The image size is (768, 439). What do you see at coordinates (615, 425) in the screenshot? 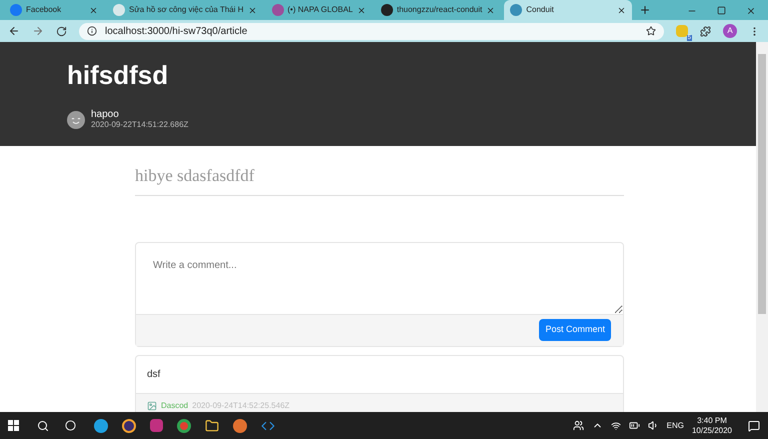
I see `wifi-icon` at bounding box center [615, 425].